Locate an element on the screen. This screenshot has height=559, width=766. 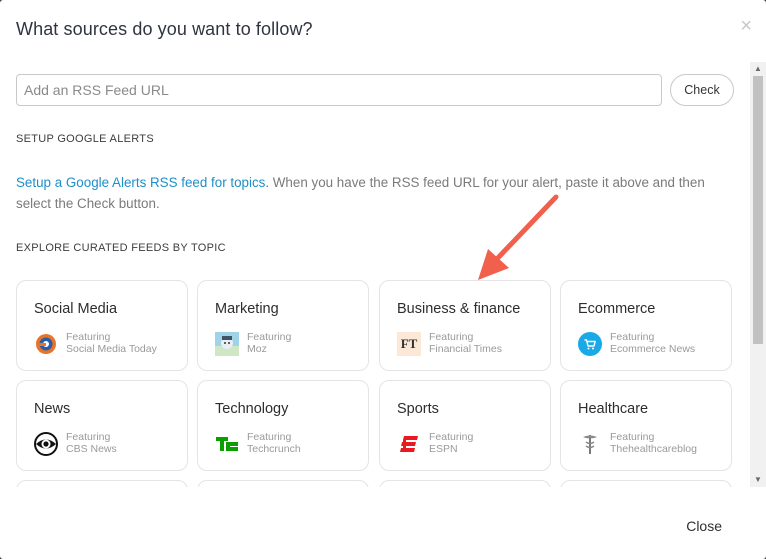
source-name: Ecommerce News is located at coordinates (653, 349).